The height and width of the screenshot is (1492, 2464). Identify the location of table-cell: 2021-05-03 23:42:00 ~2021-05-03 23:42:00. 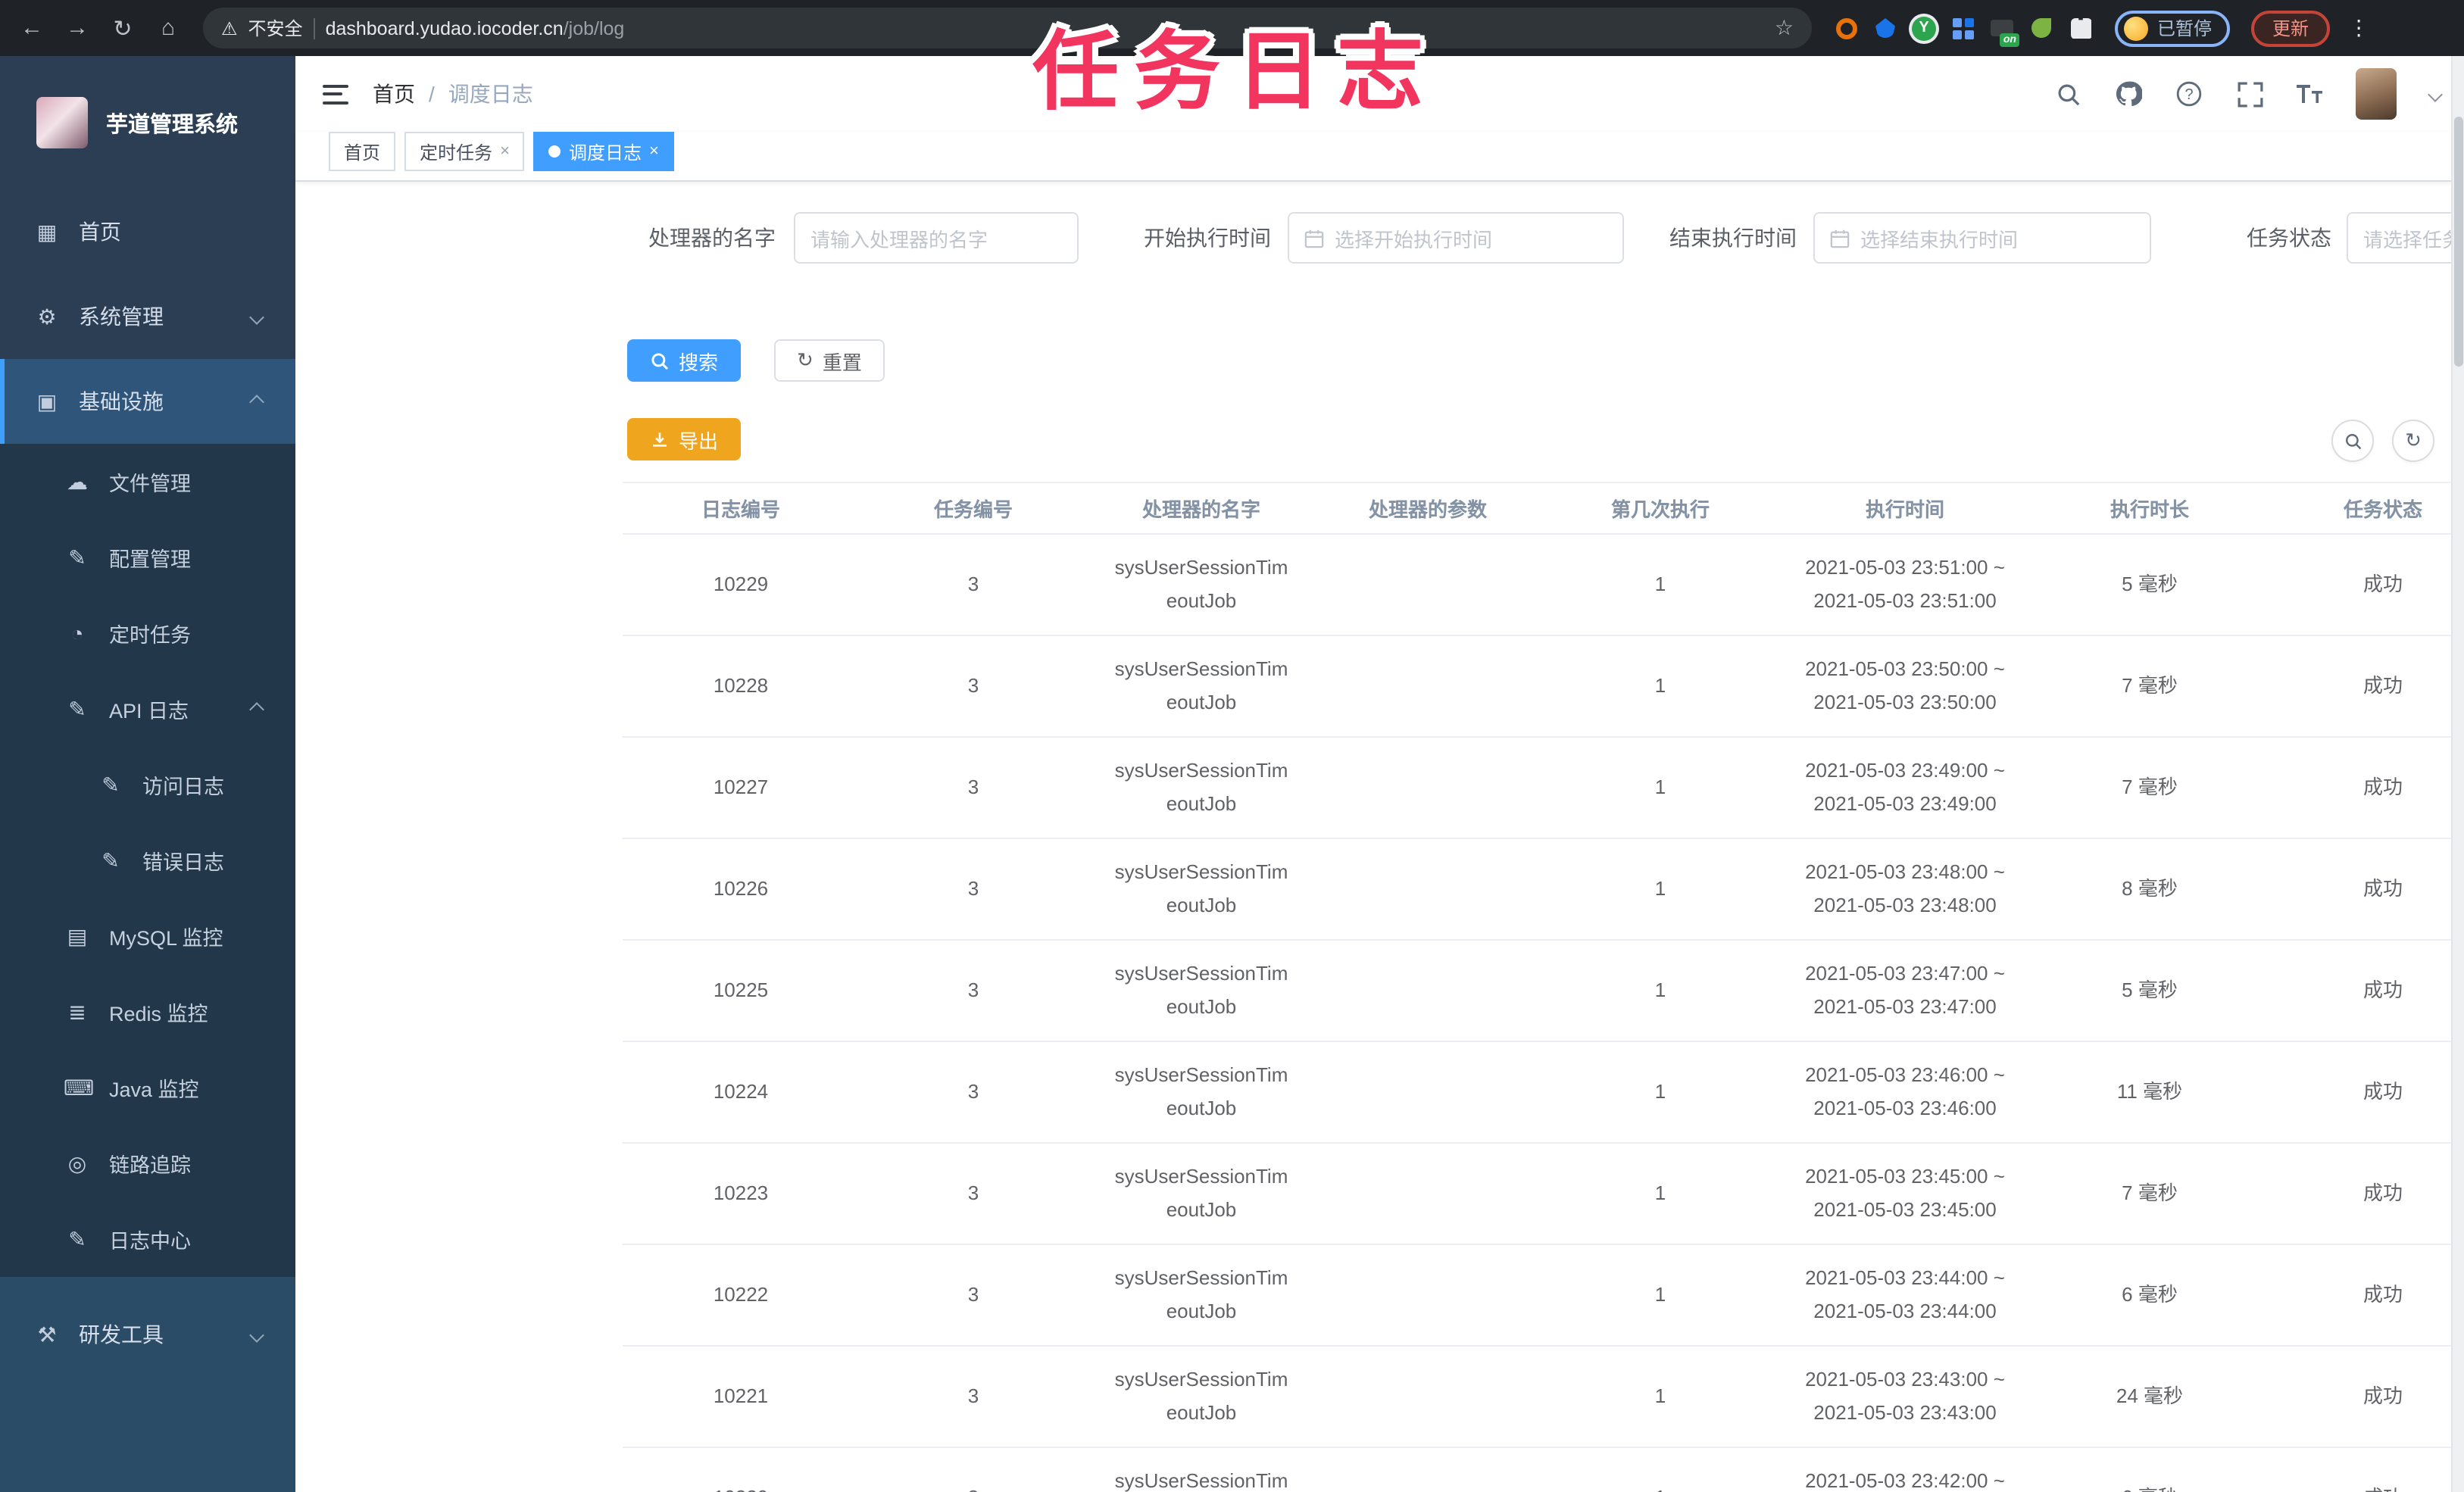
(1905, 1469).